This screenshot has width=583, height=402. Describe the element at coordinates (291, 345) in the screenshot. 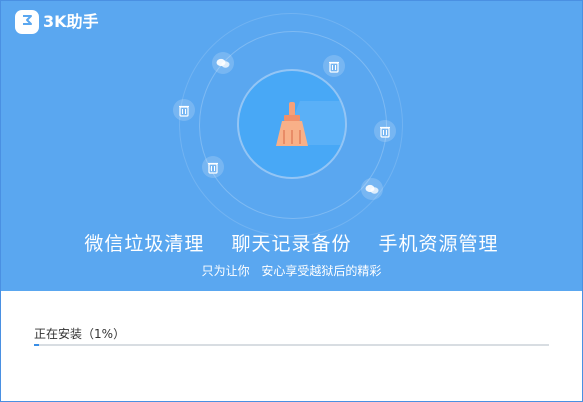

I see `progress-bar` at that location.